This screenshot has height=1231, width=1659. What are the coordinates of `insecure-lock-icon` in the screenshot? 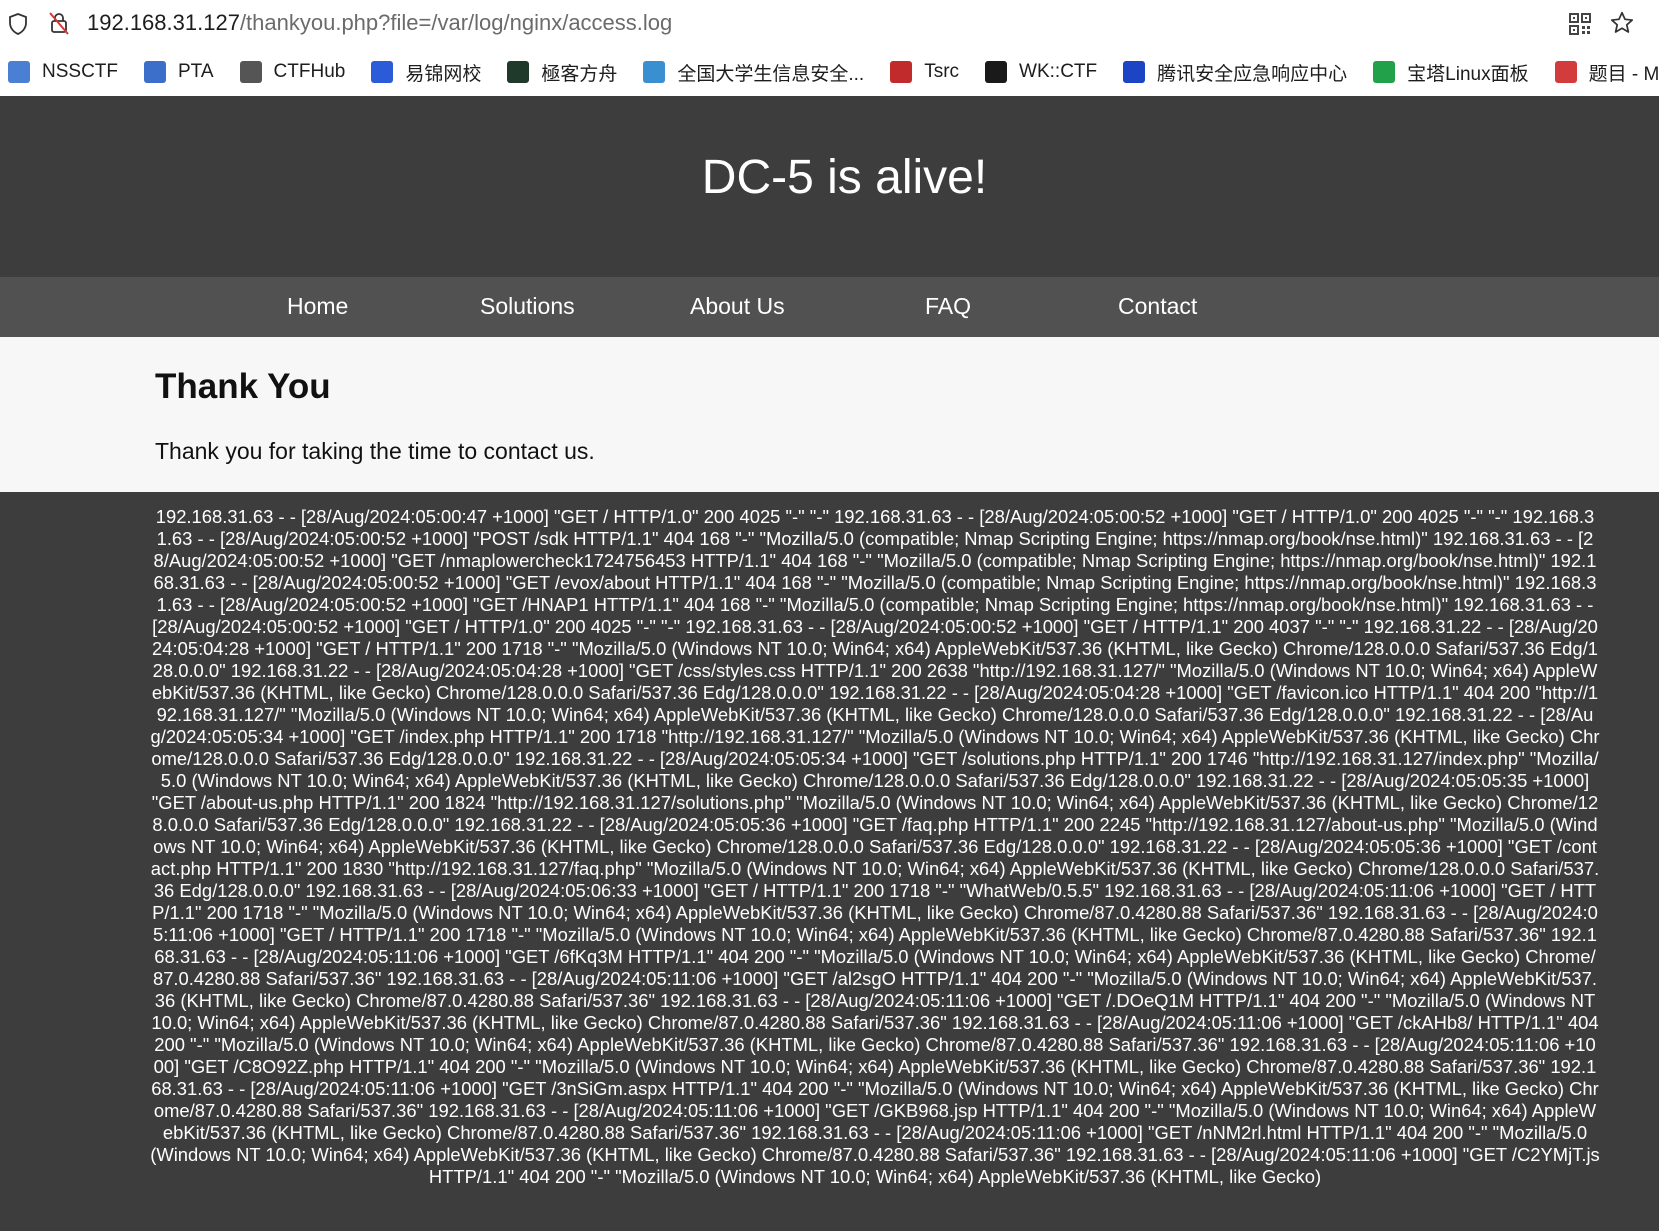 It's located at (59, 23).